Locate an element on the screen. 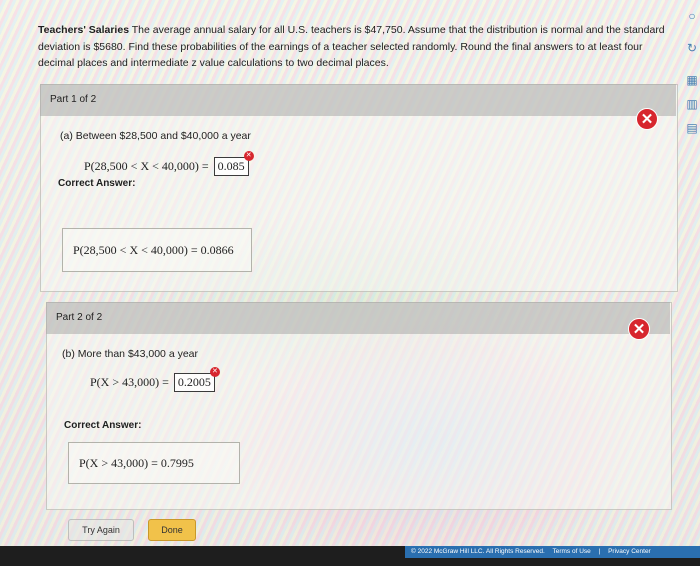 Image resolution: width=700 pixels, height=566 pixels. part1-answer-field: 0.085 ✕ is located at coordinates (233, 163).